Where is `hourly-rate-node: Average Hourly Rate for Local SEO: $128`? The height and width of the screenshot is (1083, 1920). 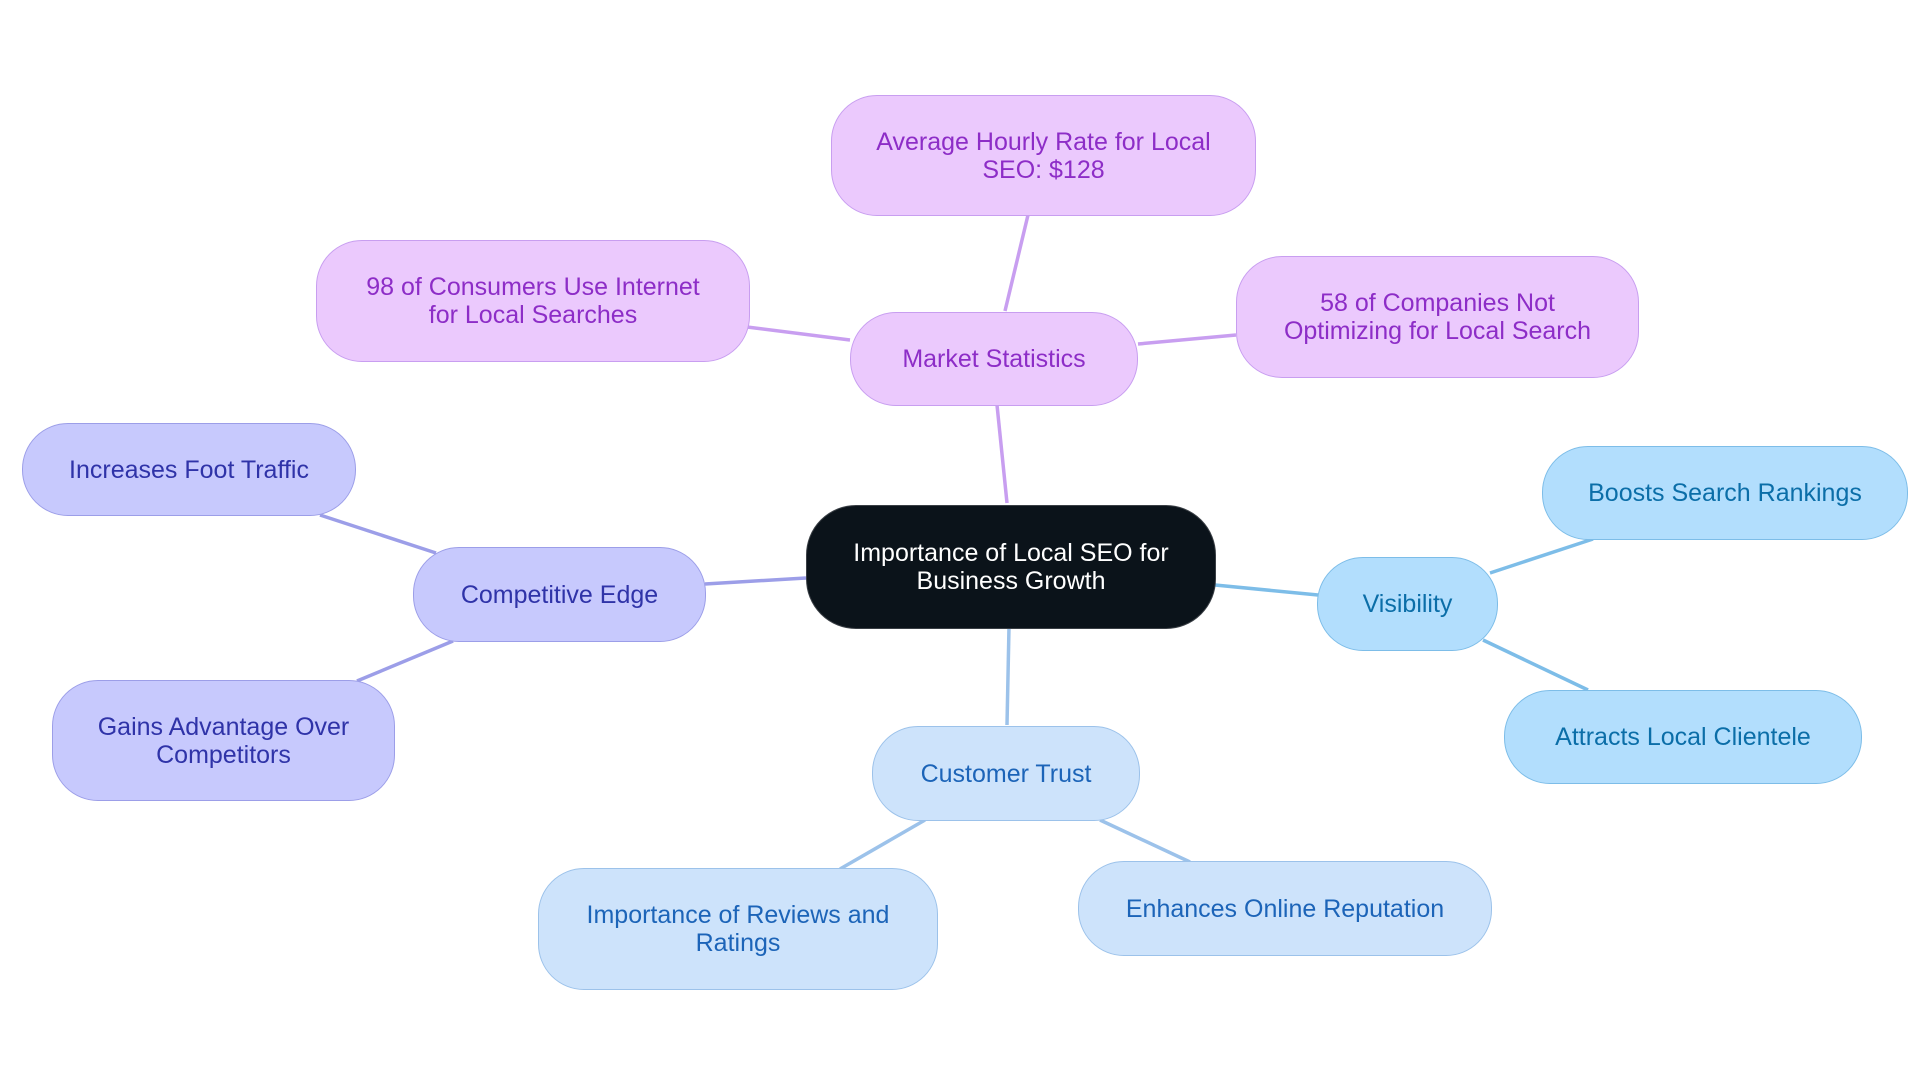 hourly-rate-node: Average Hourly Rate for Local SEO: $128 is located at coordinates (1043, 155).